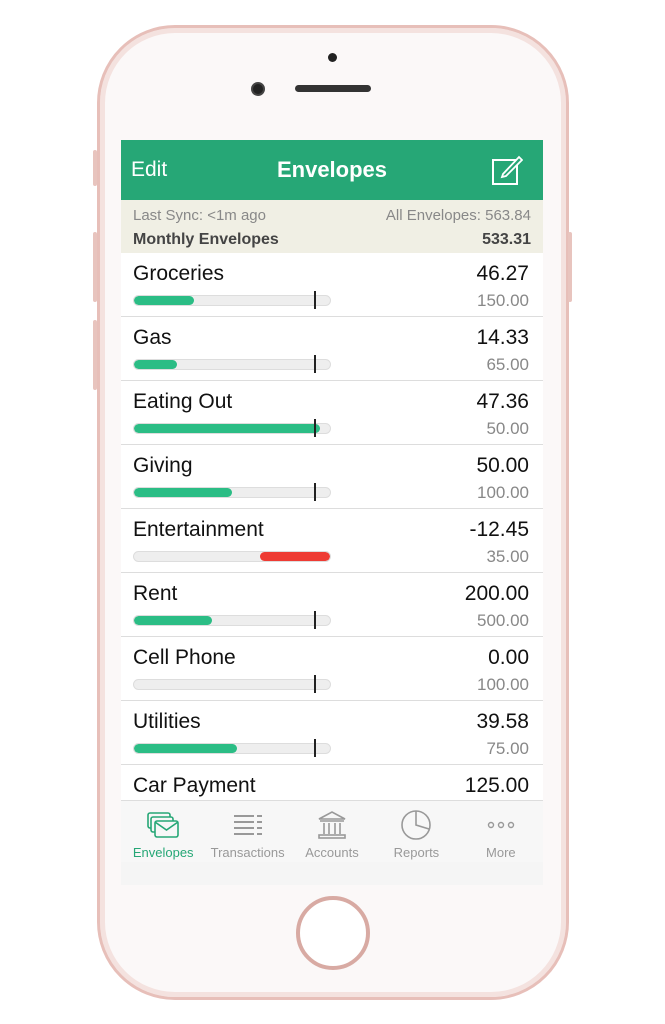 The height and width of the screenshot is (1024, 665). Describe the element at coordinates (155, 593) in the screenshot. I see `envelope-name: Rent` at that location.